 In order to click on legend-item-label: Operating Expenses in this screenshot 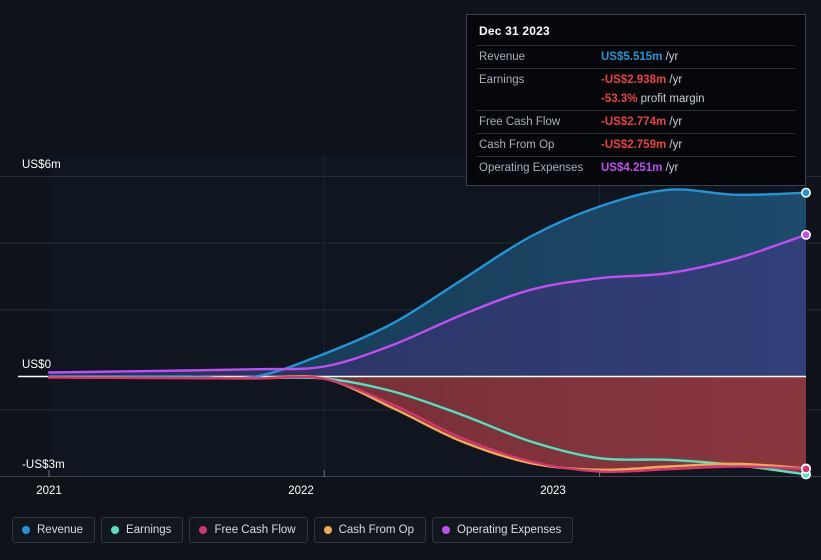, I will do `click(509, 530)`.